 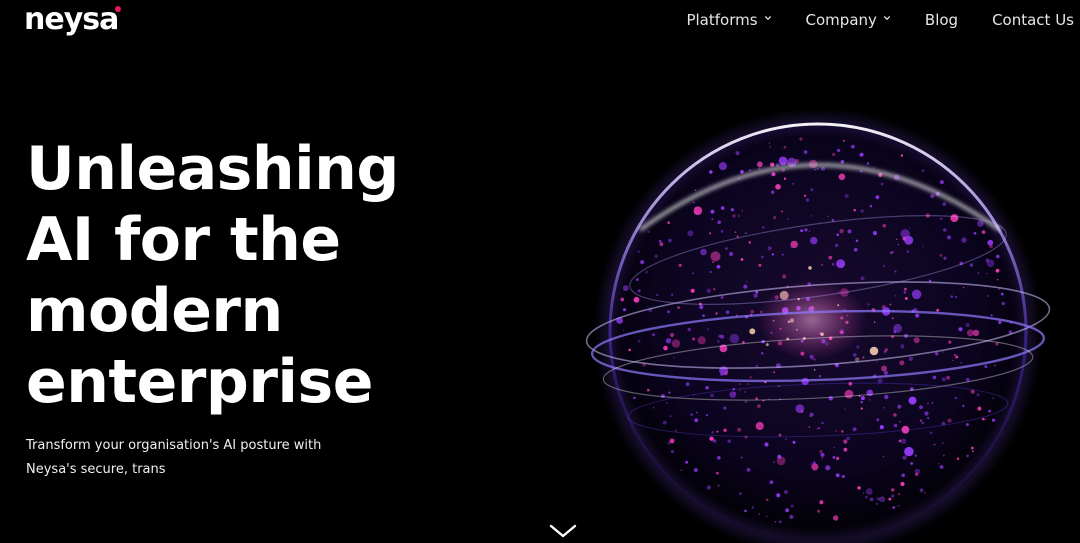 What do you see at coordinates (212, 169) in the screenshot?
I see `hero-title-line: Unleashing` at bounding box center [212, 169].